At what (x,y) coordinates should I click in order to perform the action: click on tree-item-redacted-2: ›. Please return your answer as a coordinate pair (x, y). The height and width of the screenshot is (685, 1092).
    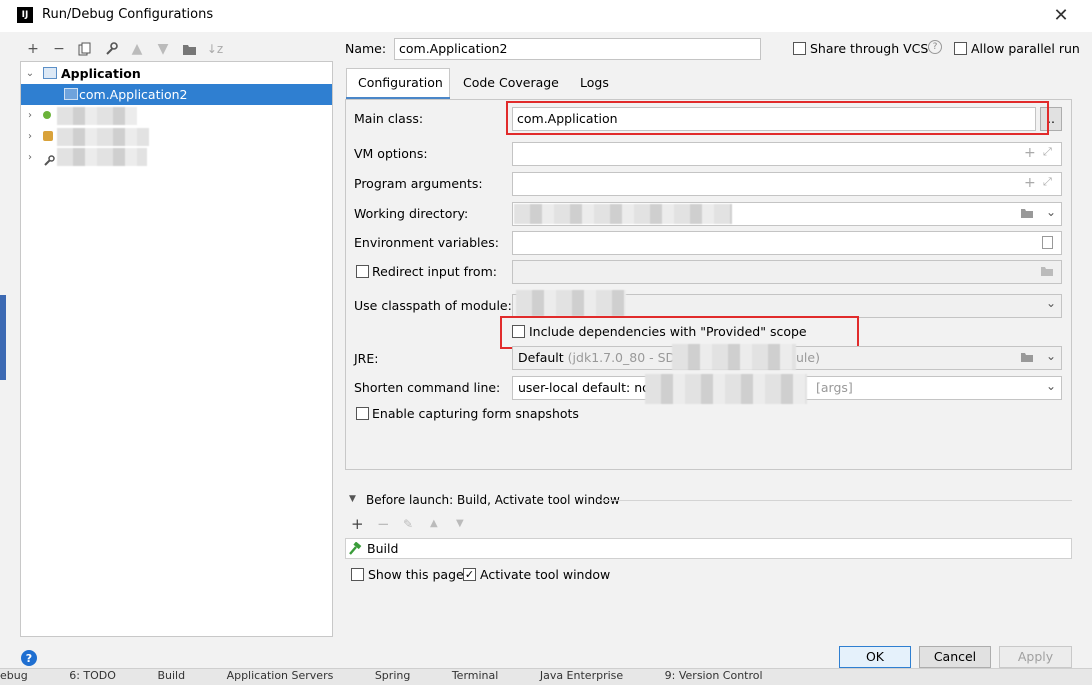
    Looking at the image, I should click on (176, 136).